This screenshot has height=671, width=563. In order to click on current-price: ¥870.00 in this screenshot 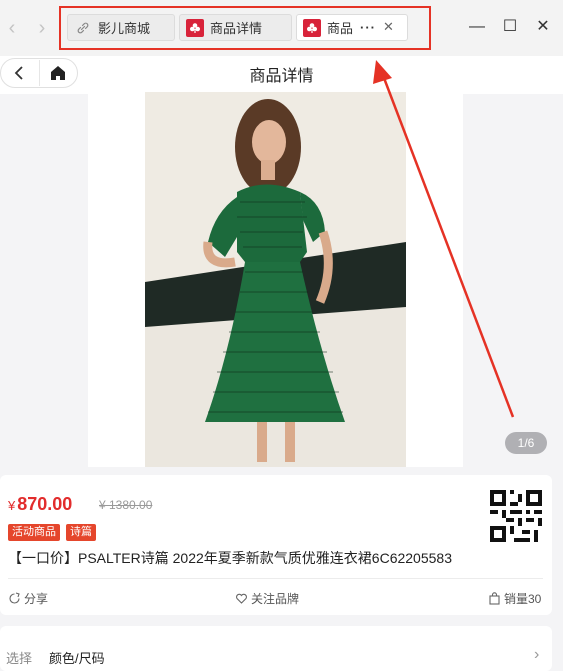, I will do `click(40, 504)`.